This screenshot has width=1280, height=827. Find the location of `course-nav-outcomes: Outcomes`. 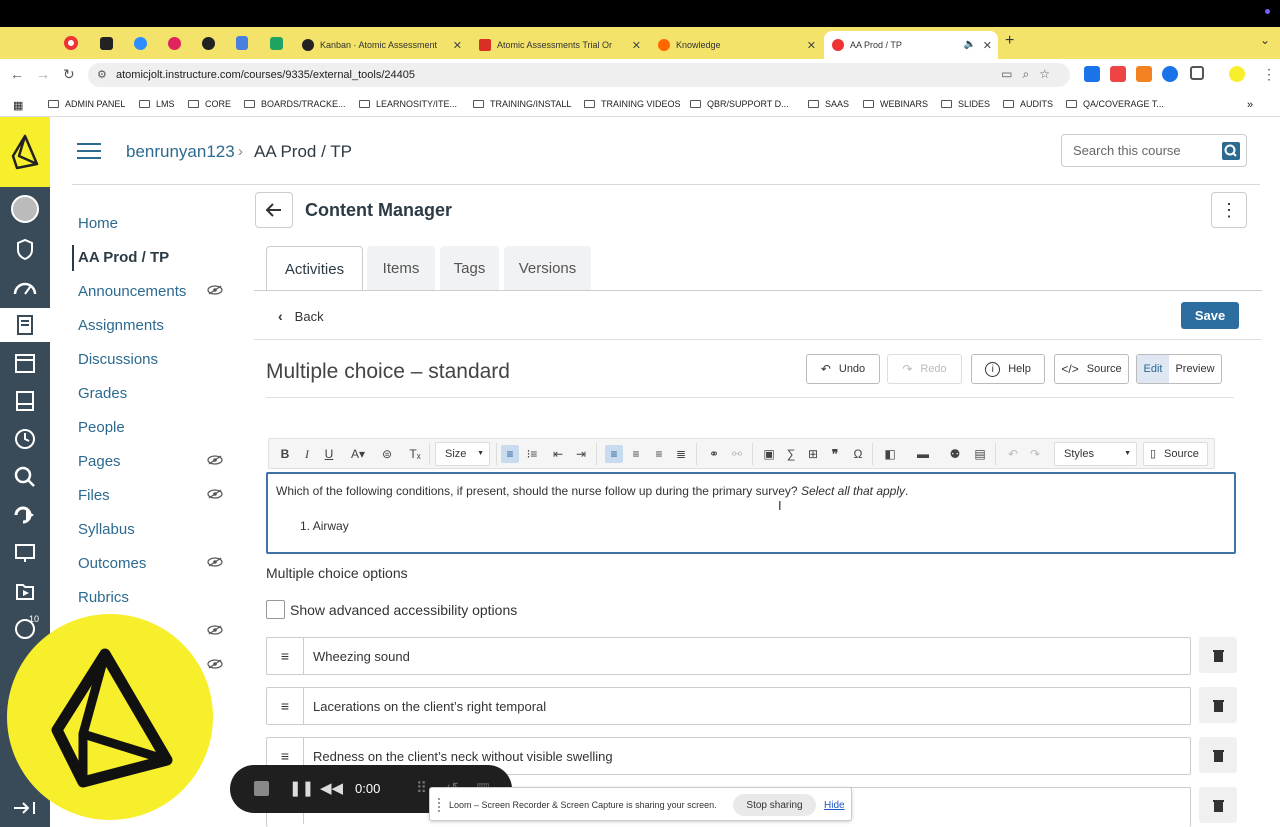

course-nav-outcomes: Outcomes is located at coordinates (112, 563).